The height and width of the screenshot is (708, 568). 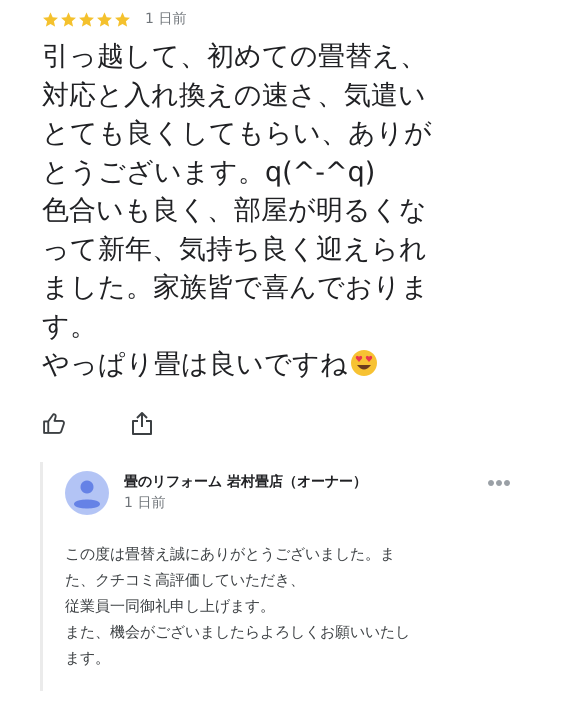 What do you see at coordinates (87, 492) in the screenshot?
I see `avatar-icon` at bounding box center [87, 492].